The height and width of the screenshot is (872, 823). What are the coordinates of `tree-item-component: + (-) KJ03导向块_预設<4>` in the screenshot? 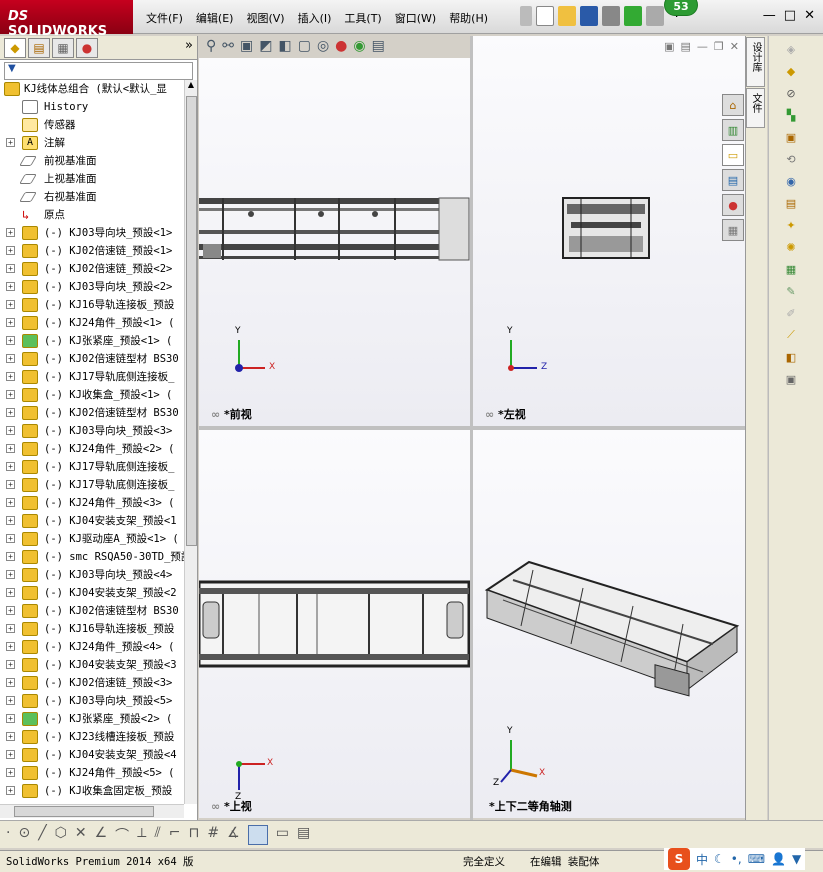 It's located at (92, 575).